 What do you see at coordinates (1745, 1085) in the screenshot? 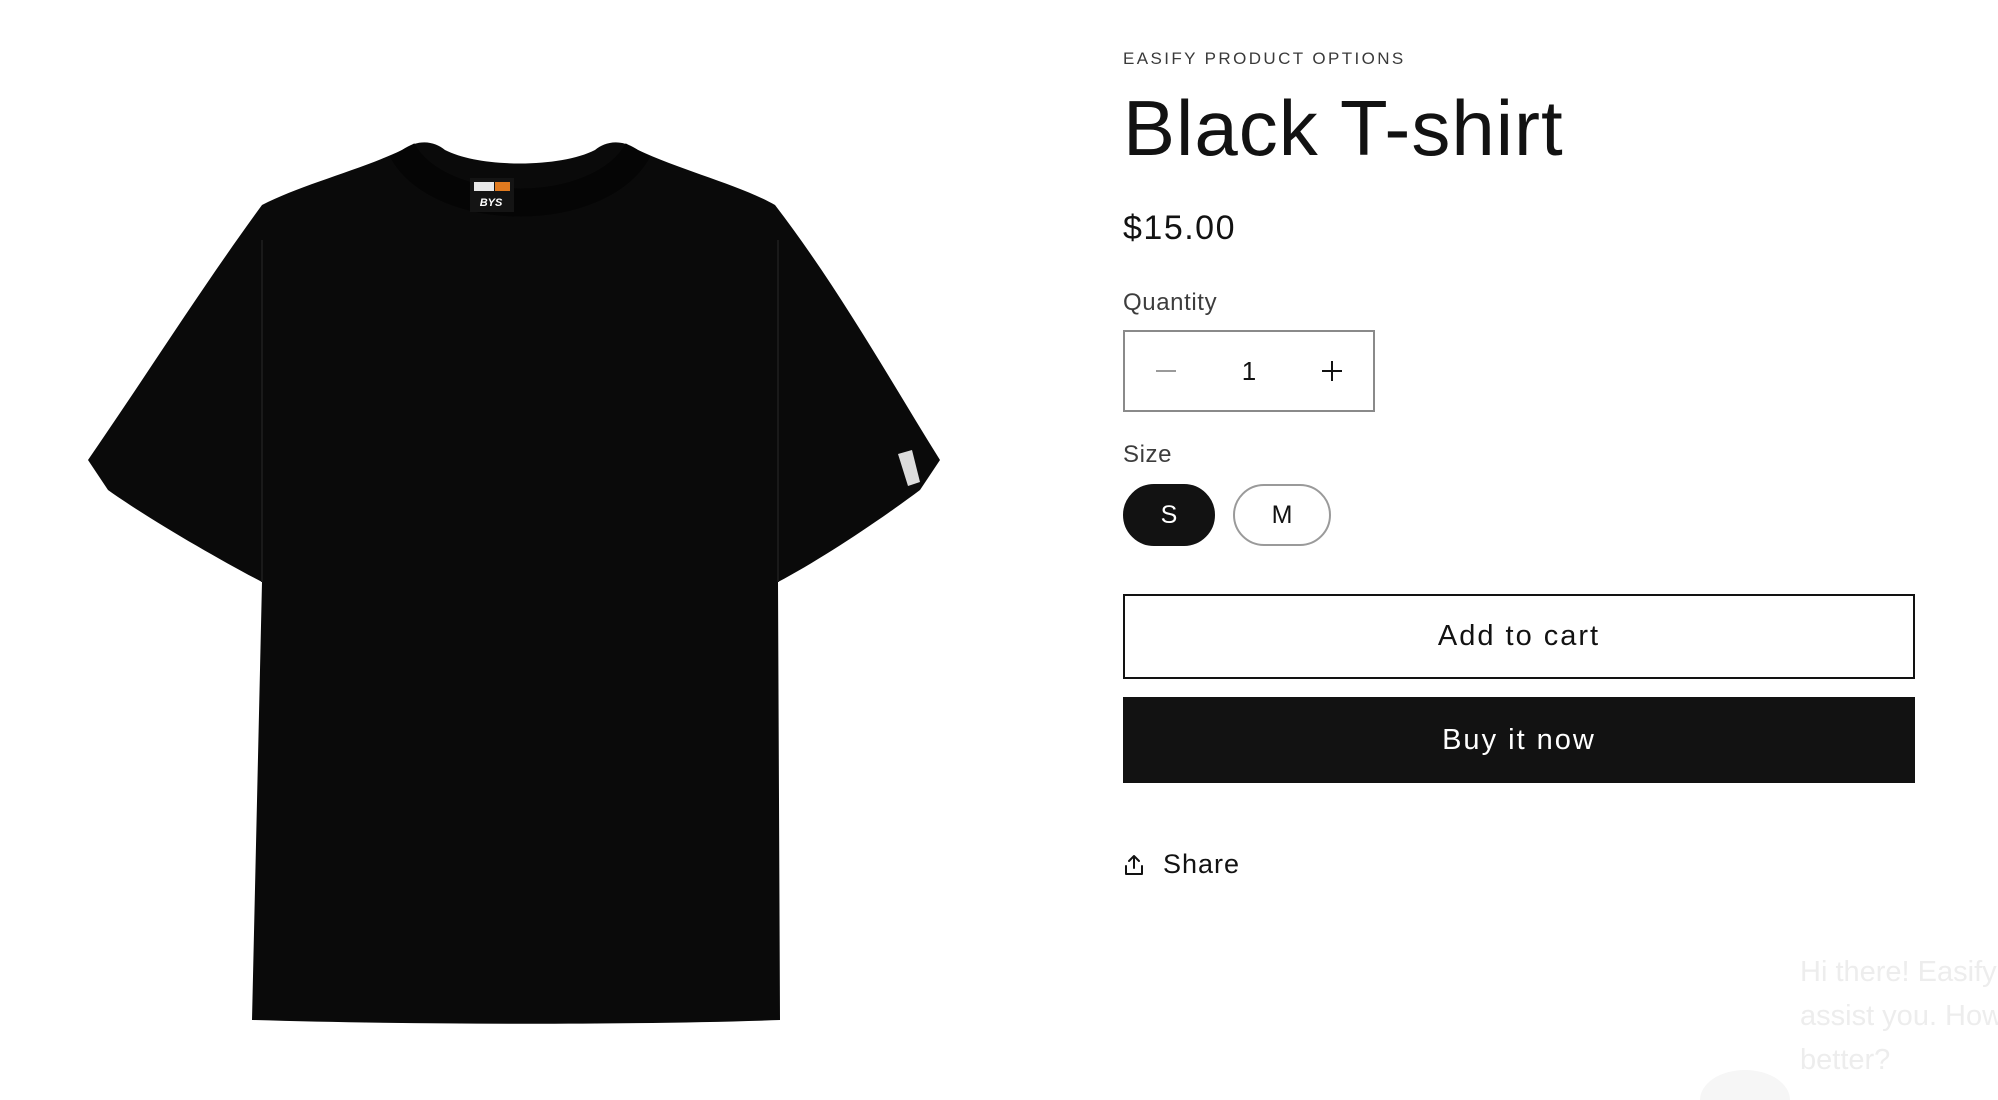
I see `chat-avatar` at bounding box center [1745, 1085].